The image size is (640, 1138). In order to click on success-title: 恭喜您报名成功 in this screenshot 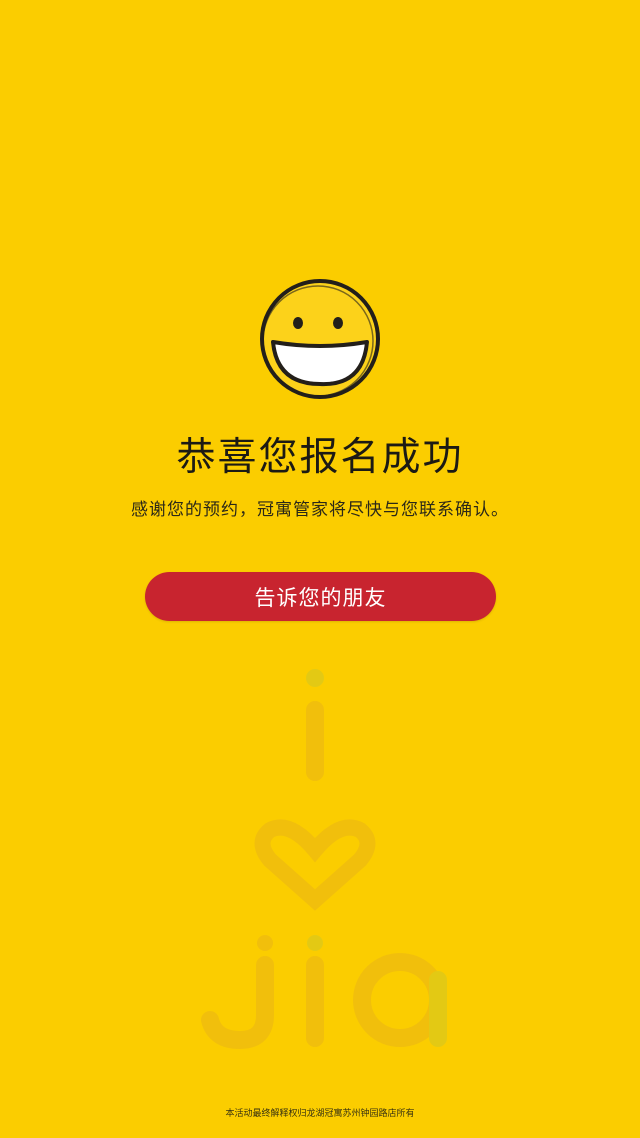, I will do `click(320, 457)`.